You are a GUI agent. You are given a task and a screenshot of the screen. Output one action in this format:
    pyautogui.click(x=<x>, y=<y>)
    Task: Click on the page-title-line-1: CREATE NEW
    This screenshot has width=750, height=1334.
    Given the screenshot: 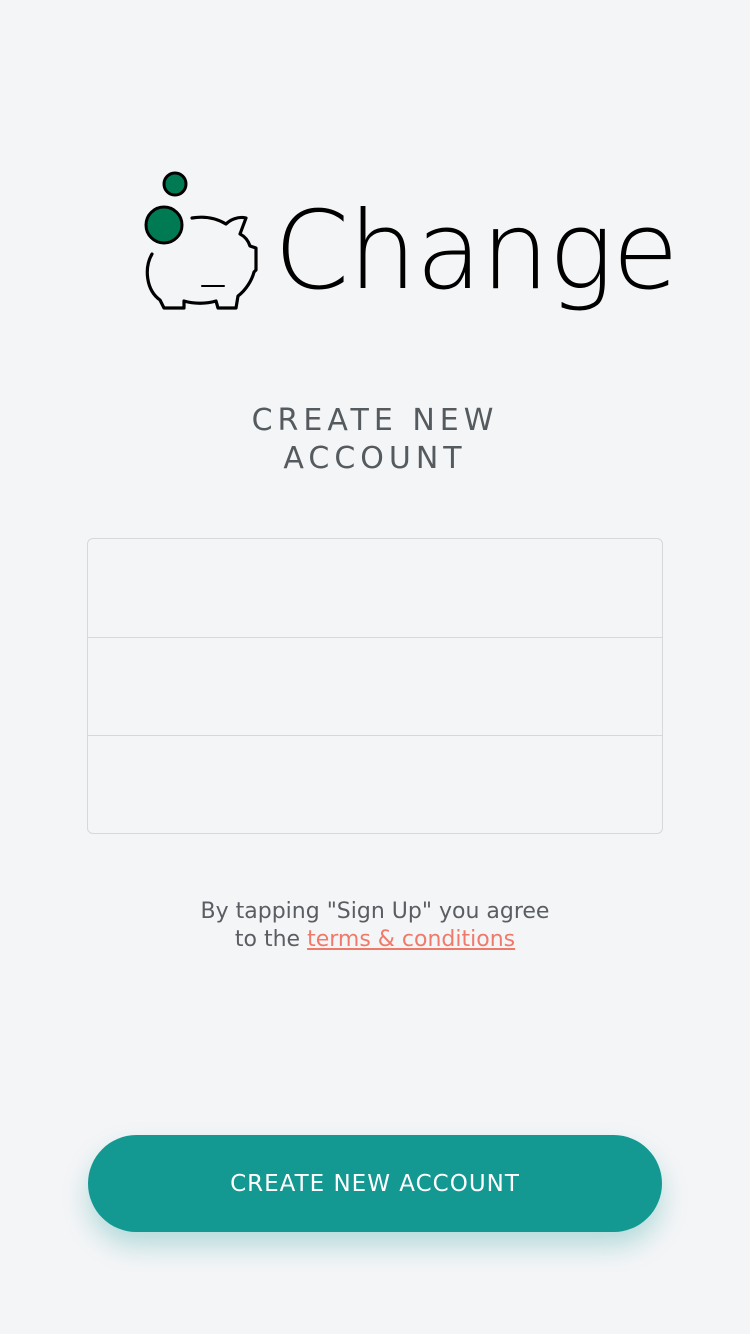 What is the action you would take?
    pyautogui.click(x=375, y=420)
    